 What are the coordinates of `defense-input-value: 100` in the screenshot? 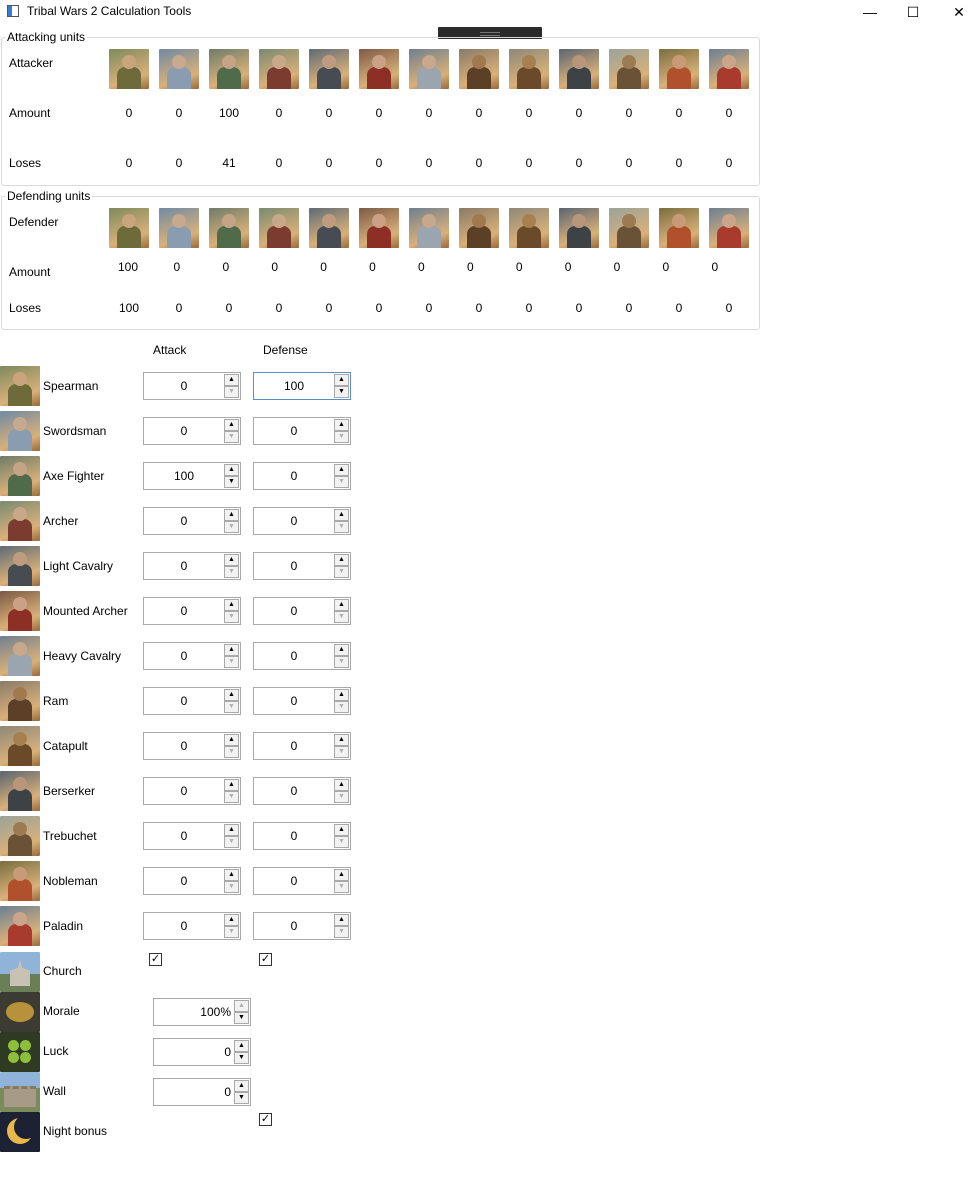 It's located at (294, 386).